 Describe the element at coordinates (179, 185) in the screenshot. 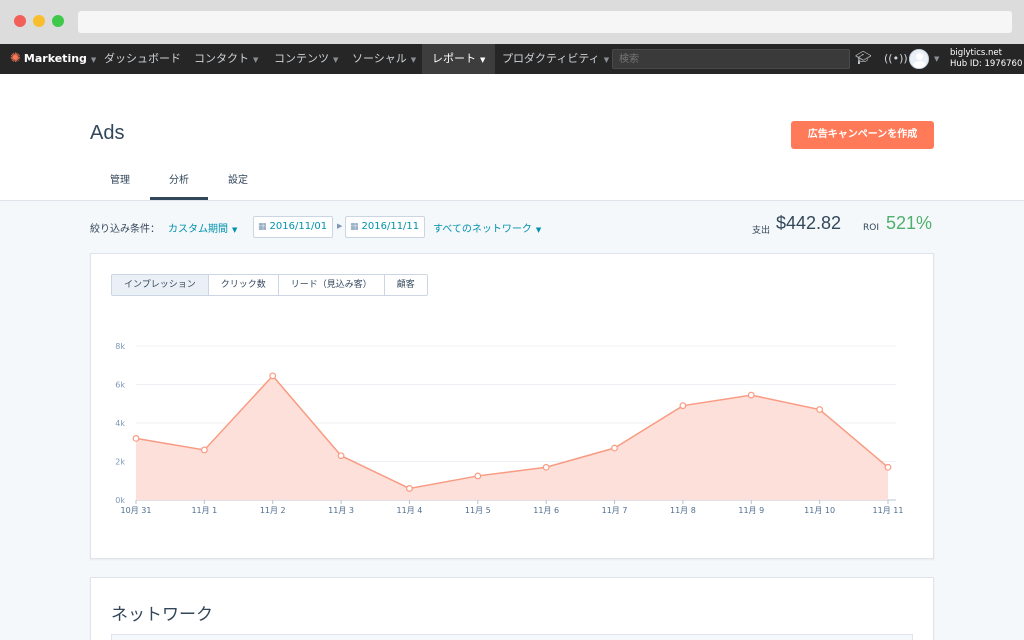

I see `tab-analyze: 分析` at that location.